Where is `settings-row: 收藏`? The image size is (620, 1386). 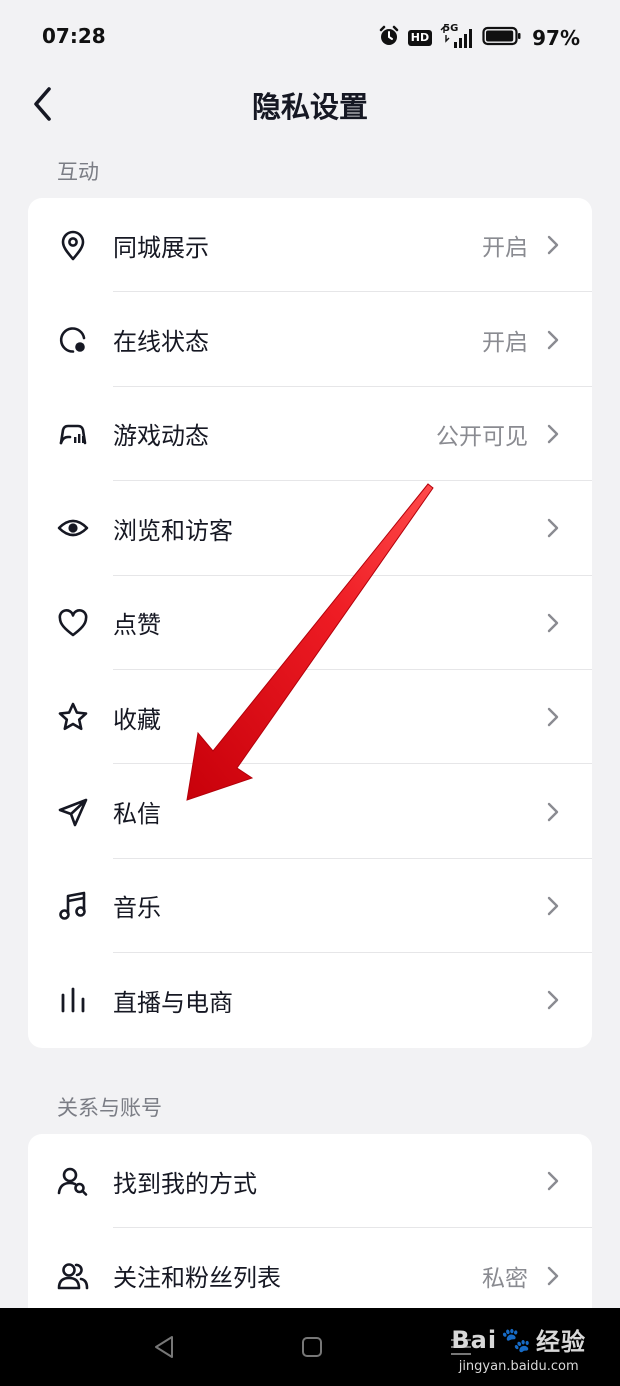 settings-row: 收藏 is located at coordinates (310, 717).